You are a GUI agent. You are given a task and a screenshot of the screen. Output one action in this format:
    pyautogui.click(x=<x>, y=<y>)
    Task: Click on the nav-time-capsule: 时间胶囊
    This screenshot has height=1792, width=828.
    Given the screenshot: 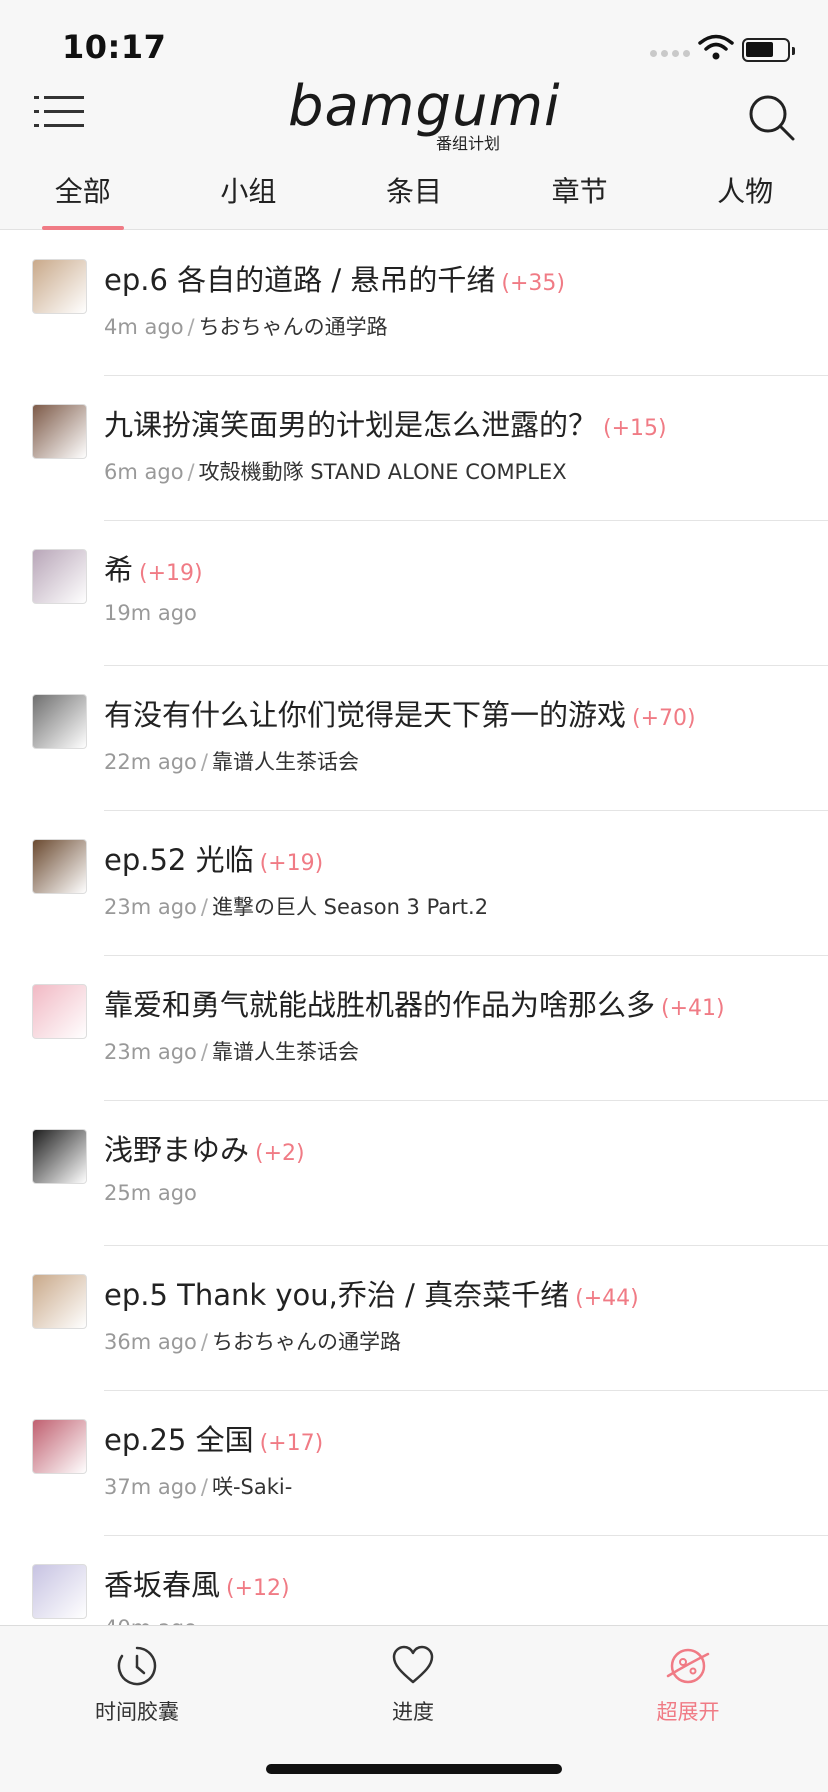 What is the action you would take?
    pyautogui.click(x=137, y=1685)
    